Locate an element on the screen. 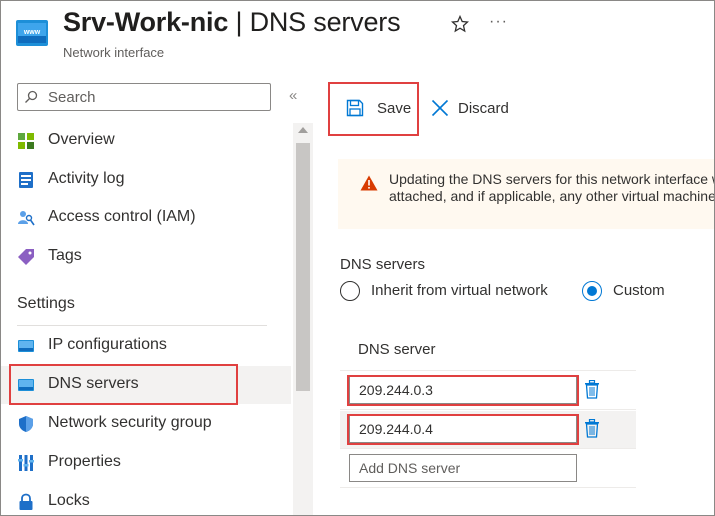 The image size is (715, 516). overview-icon is located at coordinates (26, 141).